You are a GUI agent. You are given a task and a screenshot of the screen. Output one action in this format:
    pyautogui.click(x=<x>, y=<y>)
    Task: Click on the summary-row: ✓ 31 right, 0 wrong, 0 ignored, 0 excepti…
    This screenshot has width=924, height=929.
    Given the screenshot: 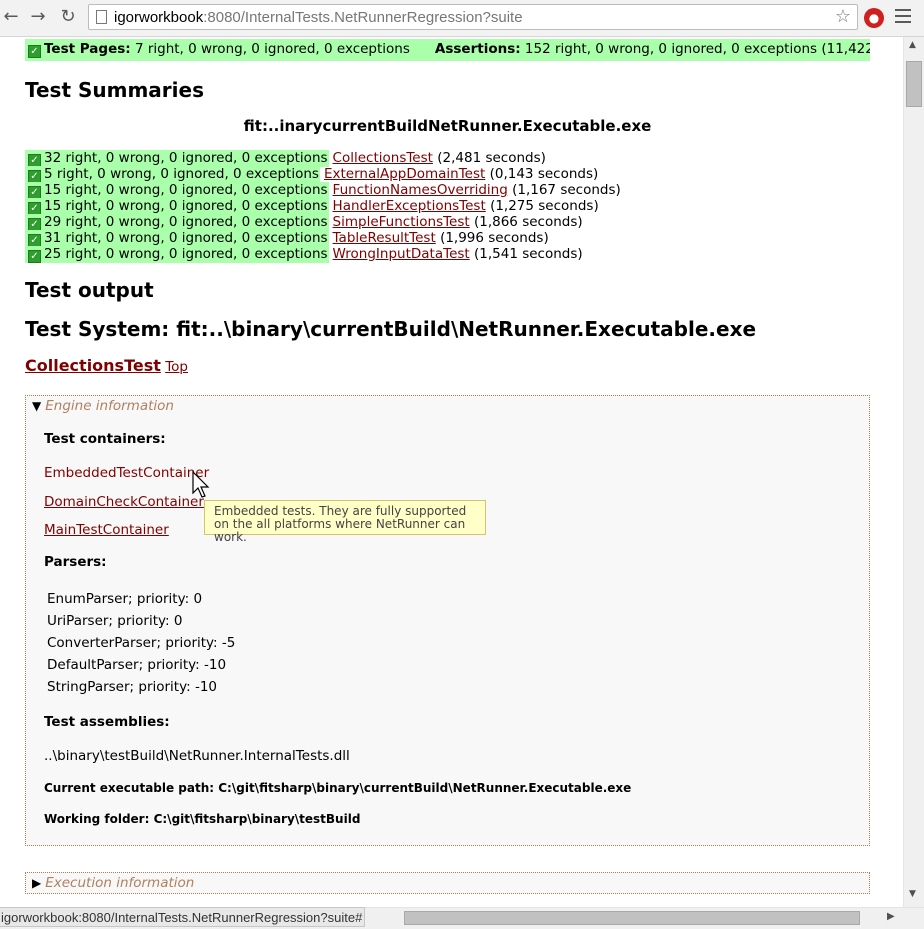 What is the action you would take?
    pyautogui.click(x=323, y=238)
    